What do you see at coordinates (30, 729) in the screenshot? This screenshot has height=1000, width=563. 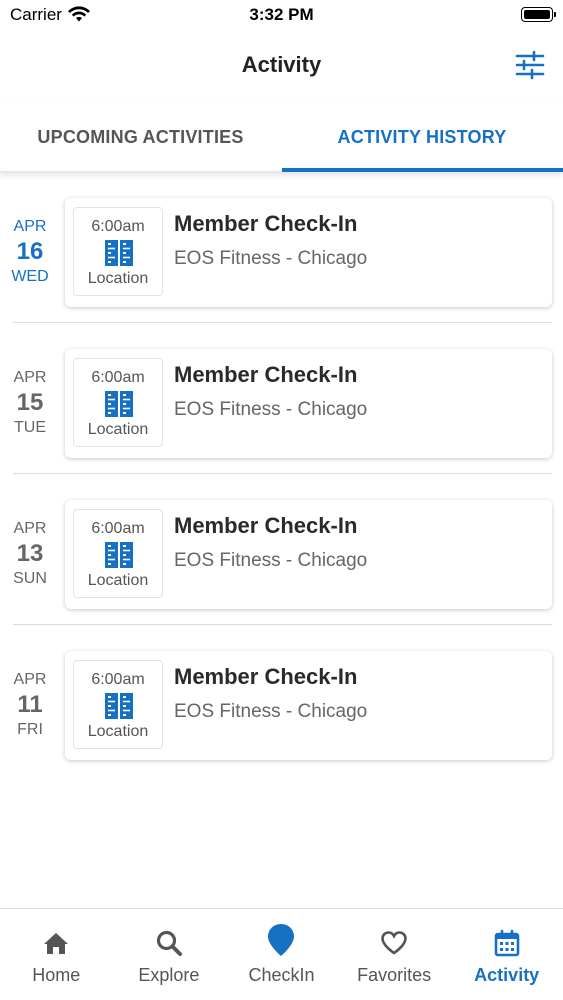 I see `date-weekday: FRI` at bounding box center [30, 729].